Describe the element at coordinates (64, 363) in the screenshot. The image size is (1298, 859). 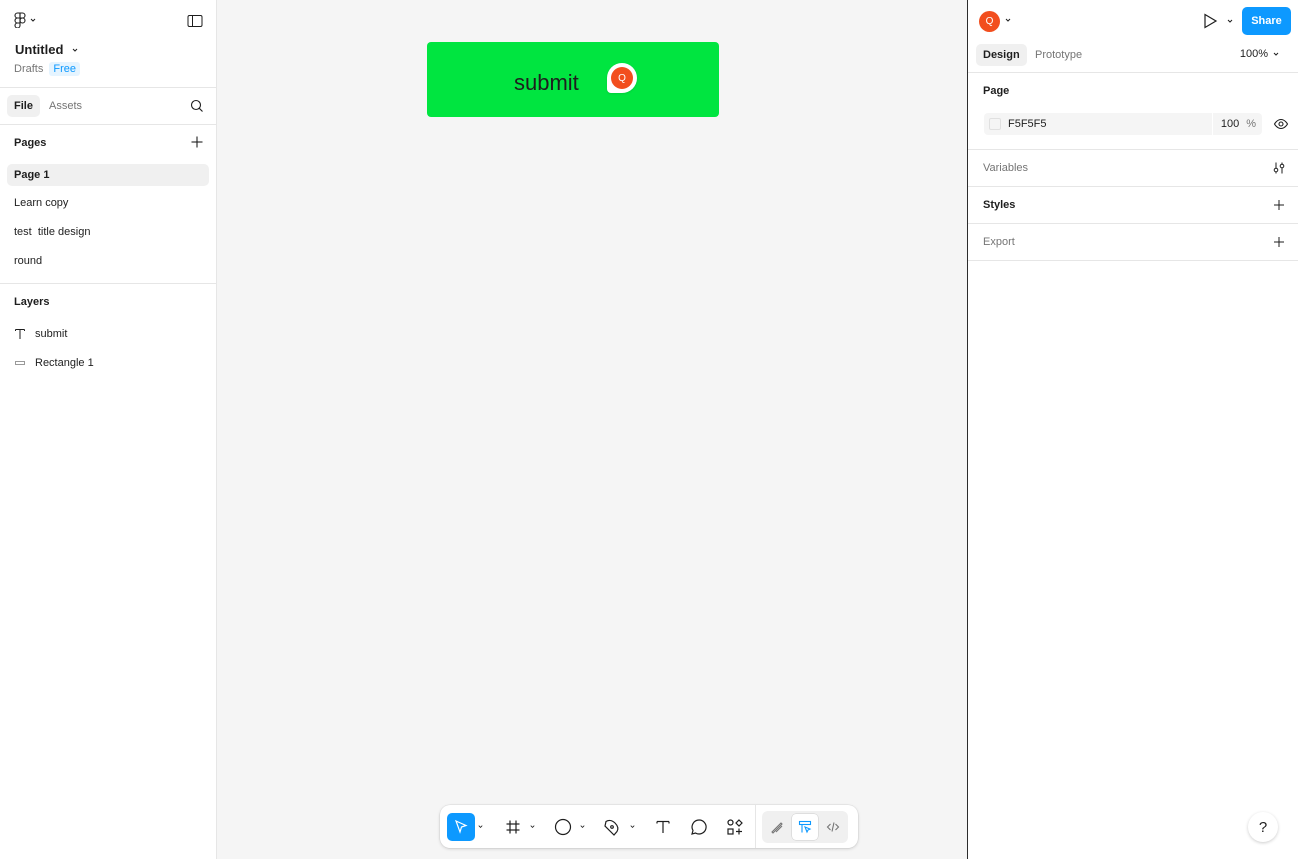
I see `layer-label: Rectangle 1` at that location.